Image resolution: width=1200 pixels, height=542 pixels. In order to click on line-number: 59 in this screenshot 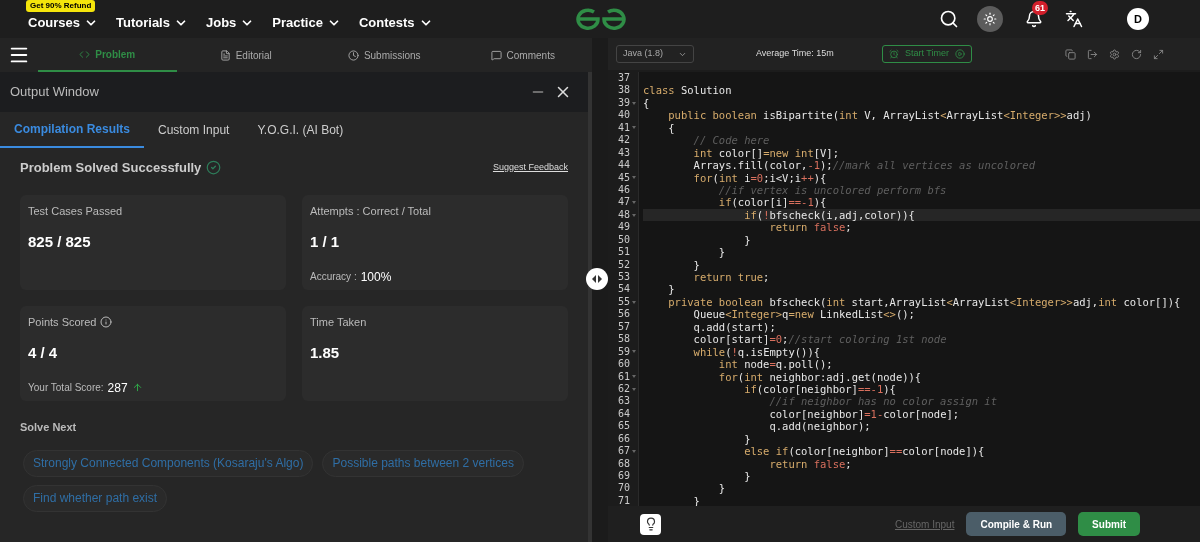, I will do `click(623, 352)`.